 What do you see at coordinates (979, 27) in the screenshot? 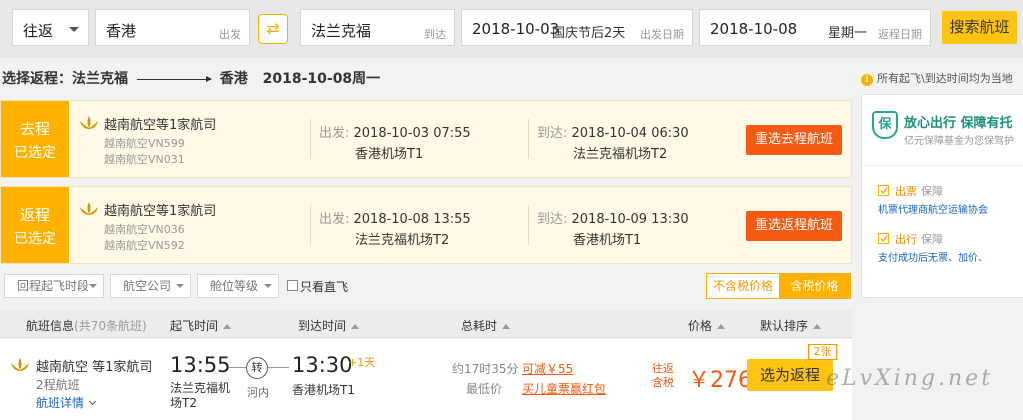
I see `search-flights-button: 搜索航班` at bounding box center [979, 27].